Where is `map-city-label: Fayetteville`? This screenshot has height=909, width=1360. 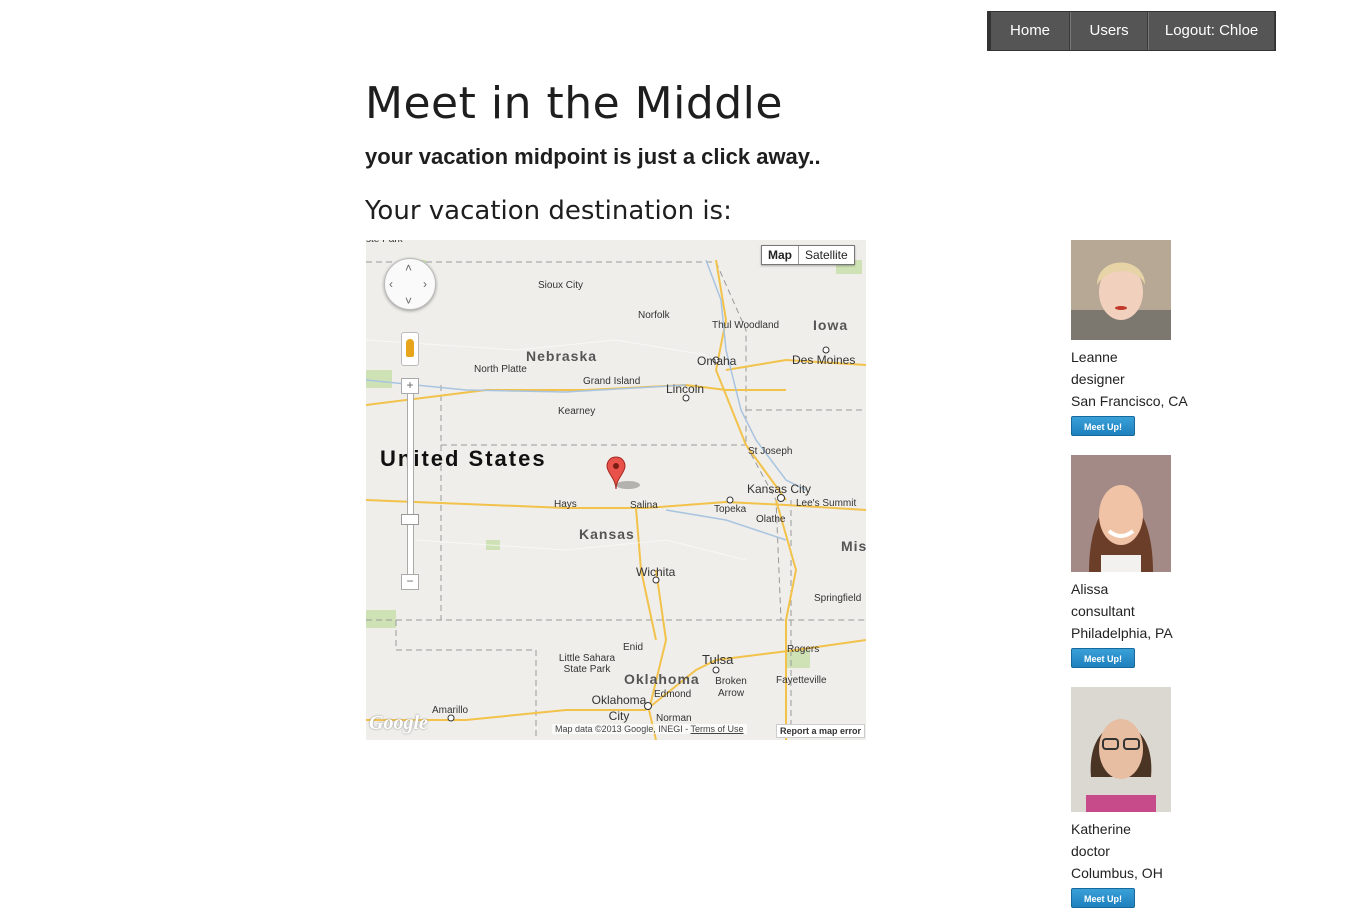
map-city-label: Fayetteville is located at coordinates (801, 680).